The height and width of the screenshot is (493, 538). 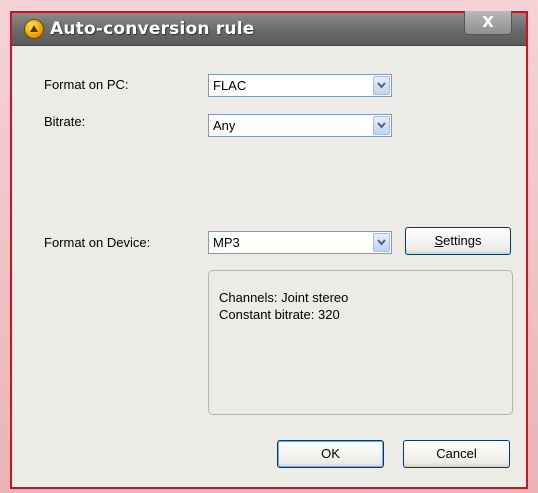 I want to click on format-device-label: Format on Device:, so click(x=97, y=242).